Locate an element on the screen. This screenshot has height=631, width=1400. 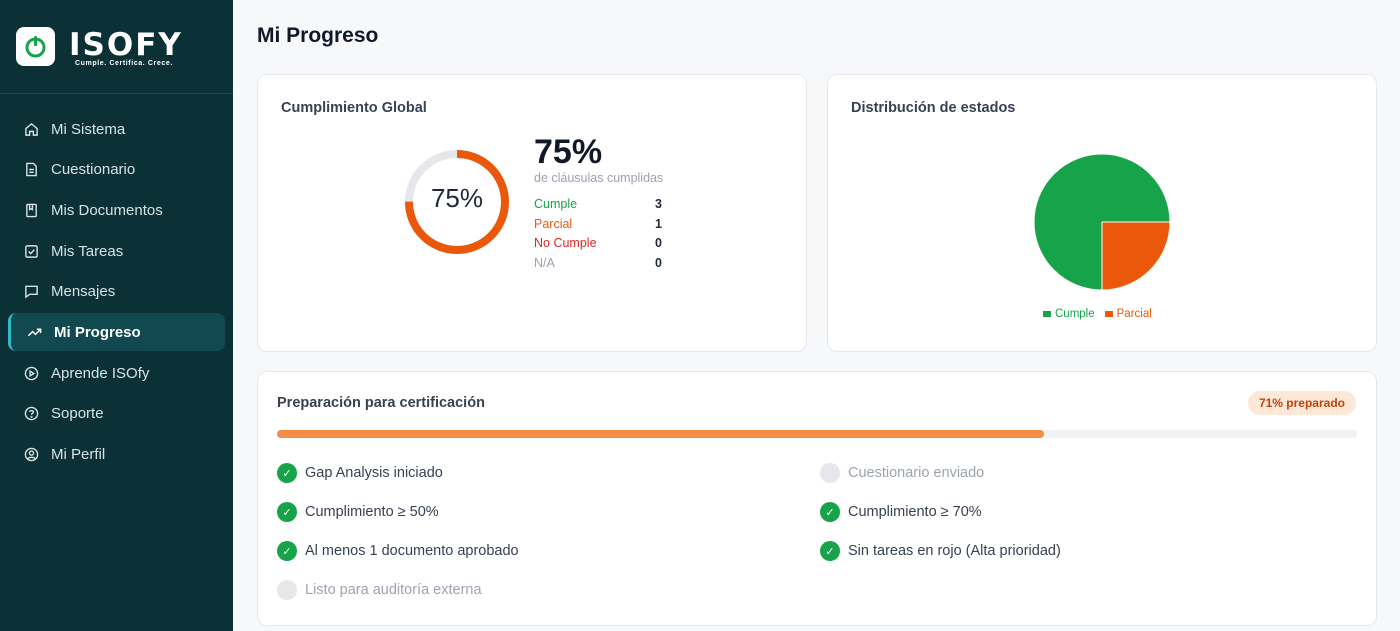
sidebar-item-mensajes: Mensajes is located at coordinates (116, 292).